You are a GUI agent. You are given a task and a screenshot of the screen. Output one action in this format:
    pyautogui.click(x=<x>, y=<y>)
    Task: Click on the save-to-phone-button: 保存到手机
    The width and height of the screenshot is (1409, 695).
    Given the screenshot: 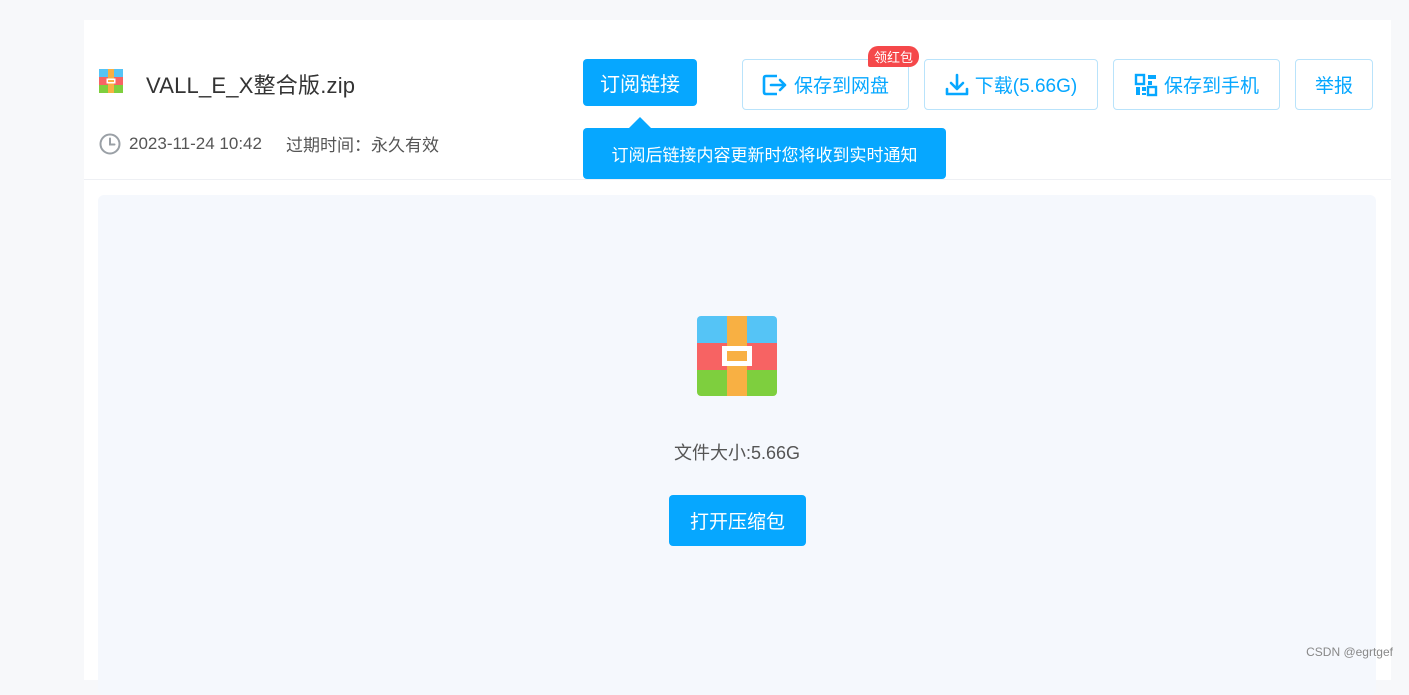 What is the action you would take?
    pyautogui.click(x=1196, y=84)
    